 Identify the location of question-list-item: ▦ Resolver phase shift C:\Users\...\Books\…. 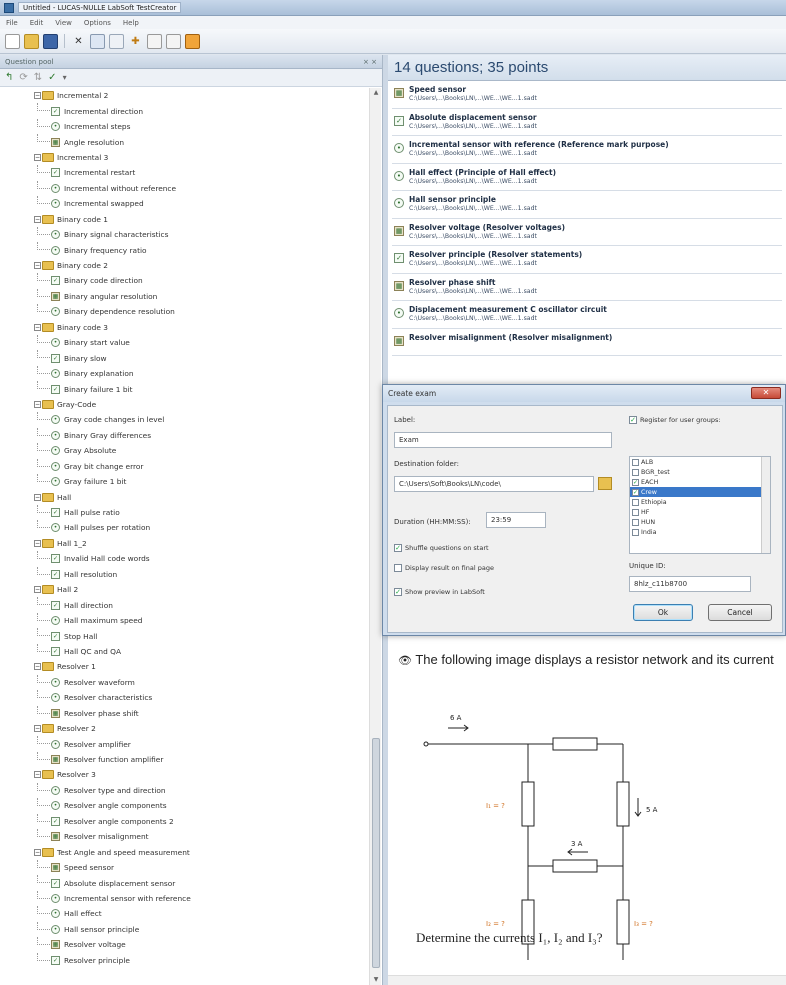
(587, 287).